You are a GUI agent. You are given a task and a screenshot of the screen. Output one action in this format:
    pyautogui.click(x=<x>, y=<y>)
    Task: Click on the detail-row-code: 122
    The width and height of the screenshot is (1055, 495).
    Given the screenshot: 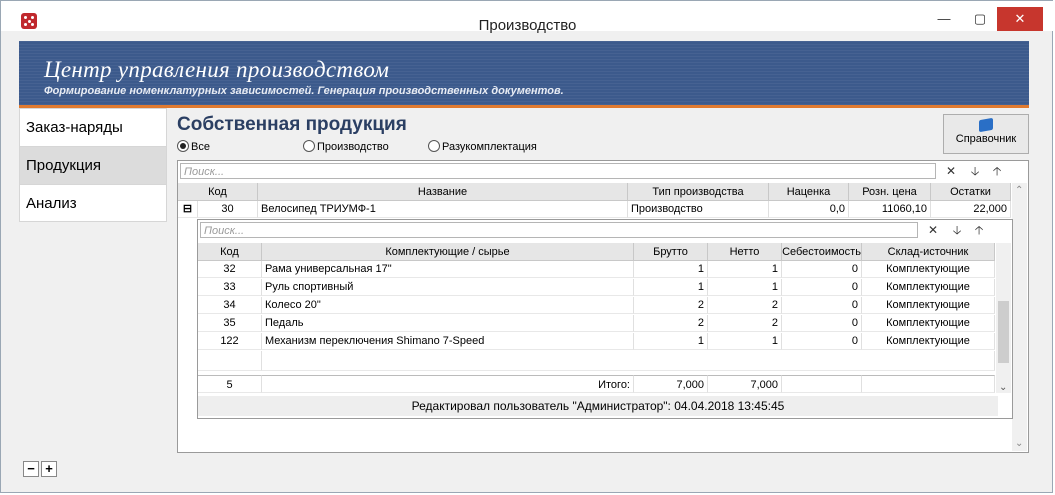 What is the action you would take?
    pyautogui.click(x=230, y=341)
    